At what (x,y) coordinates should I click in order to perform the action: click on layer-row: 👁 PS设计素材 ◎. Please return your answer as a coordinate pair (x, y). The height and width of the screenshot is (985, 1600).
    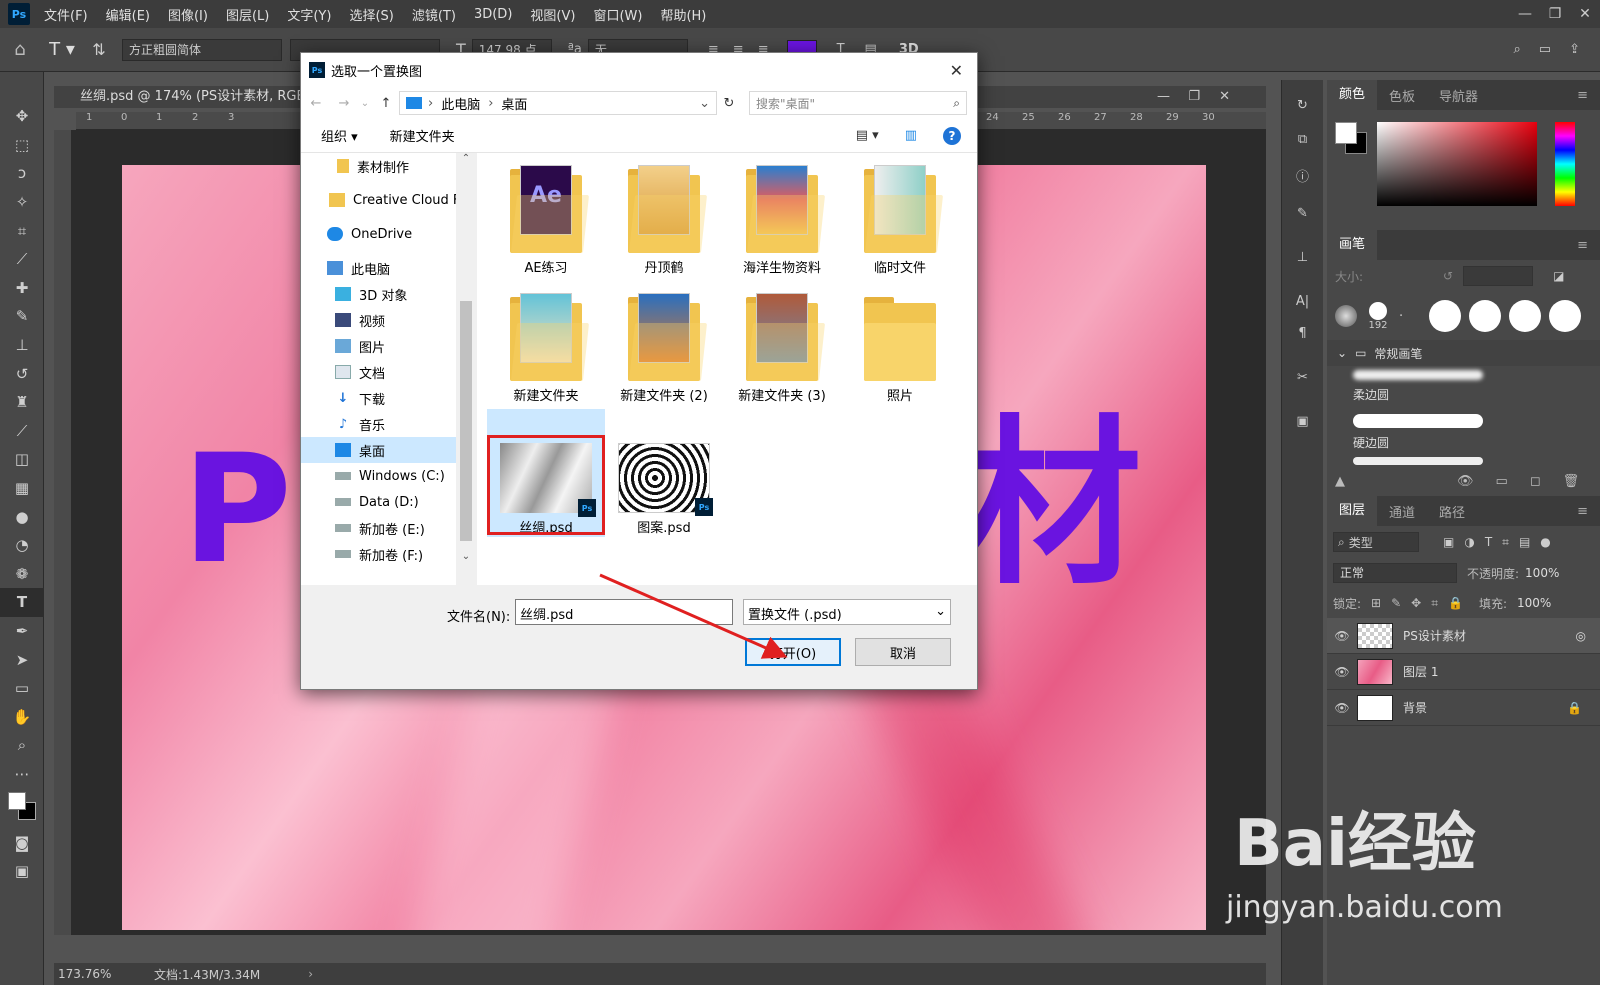
    Looking at the image, I should click on (1463, 636).